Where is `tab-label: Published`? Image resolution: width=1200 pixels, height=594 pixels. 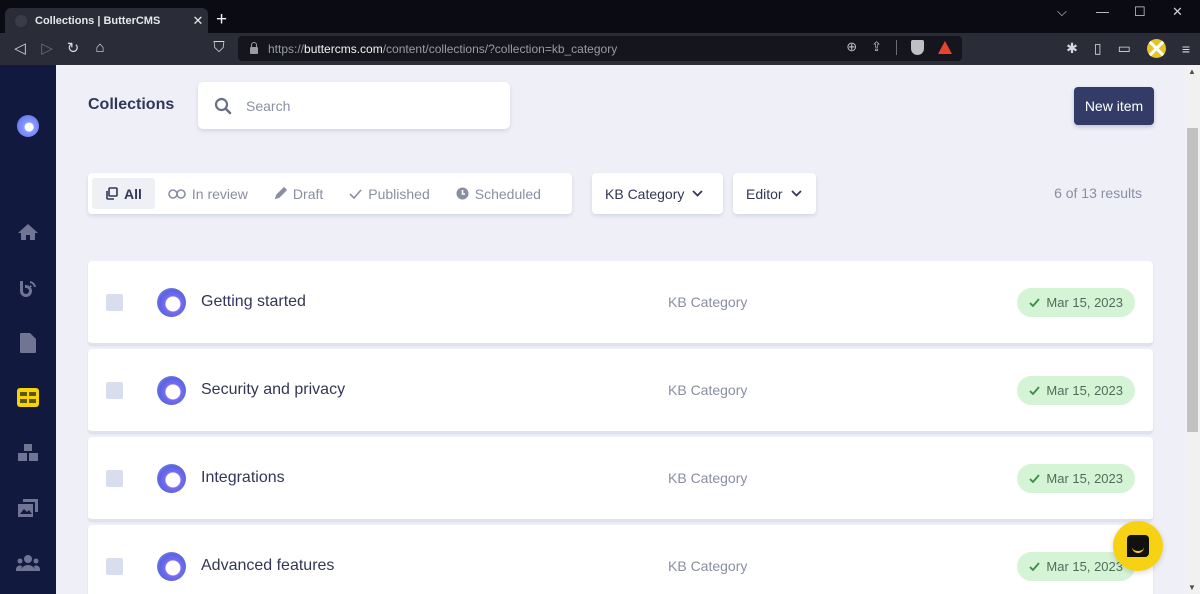 tab-label: Published is located at coordinates (399, 193).